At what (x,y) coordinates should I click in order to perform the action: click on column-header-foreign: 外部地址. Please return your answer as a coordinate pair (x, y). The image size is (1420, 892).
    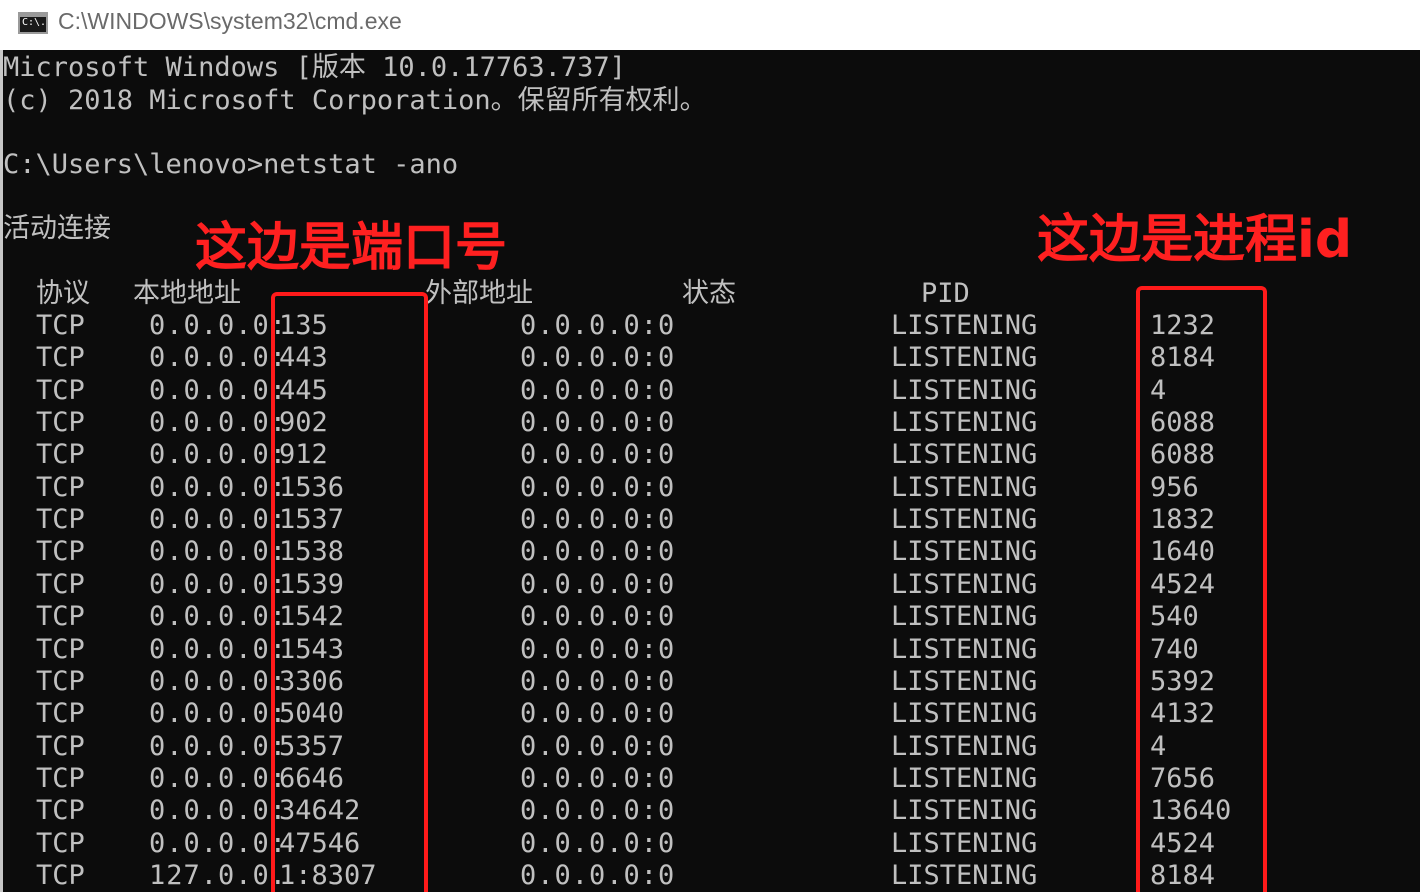
    Looking at the image, I should click on (479, 293).